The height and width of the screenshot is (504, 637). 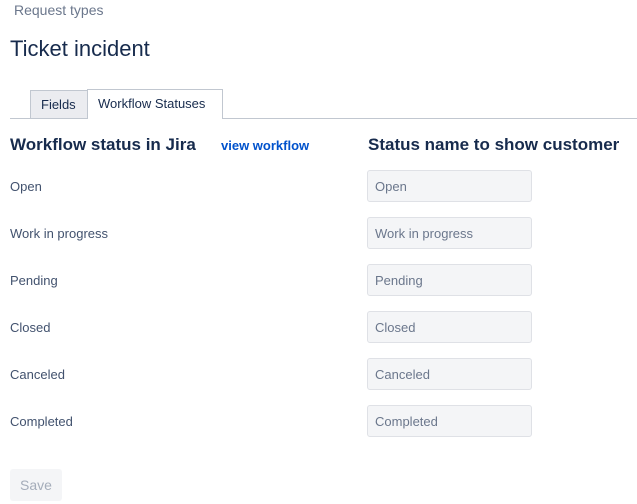 What do you see at coordinates (449, 280) in the screenshot?
I see `status-input-pending` at bounding box center [449, 280].